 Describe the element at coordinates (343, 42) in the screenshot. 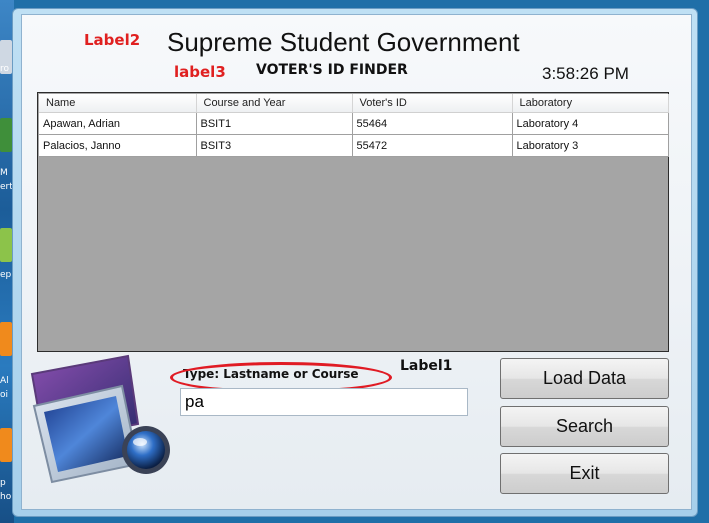

I see `page-title: Supreme Student Government` at that location.